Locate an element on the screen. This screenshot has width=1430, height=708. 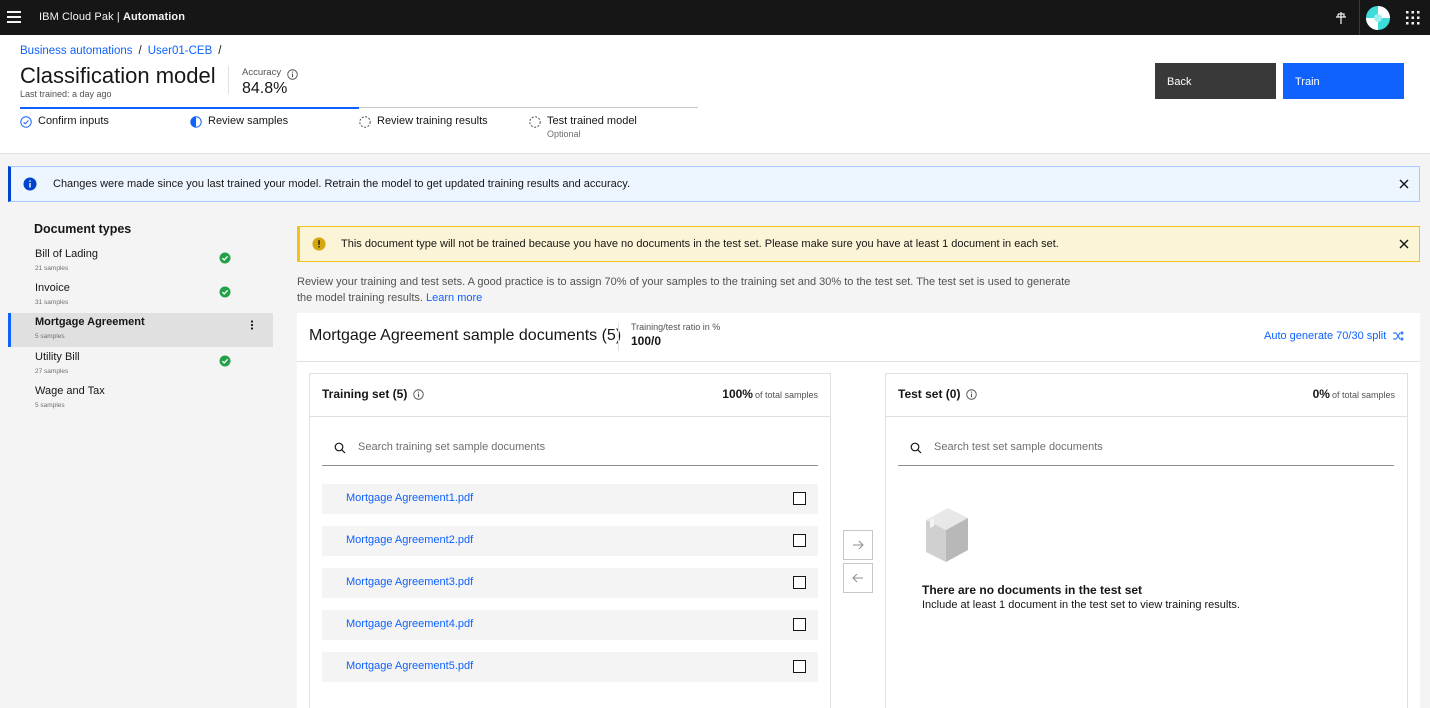
file-link: Mortgage Agreement1.pdf is located at coordinates (409, 498).